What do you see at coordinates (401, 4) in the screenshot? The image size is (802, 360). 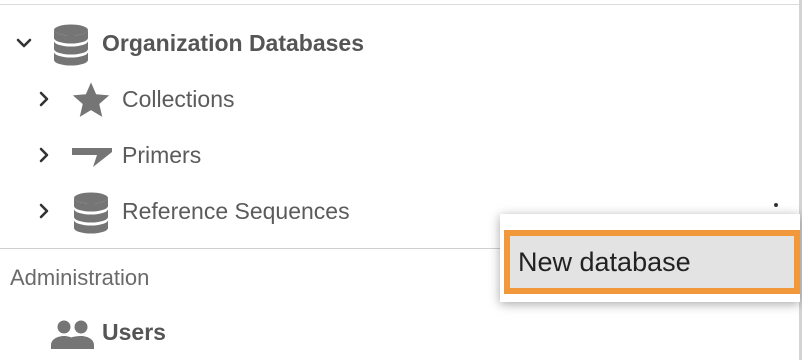 I see `top-divider` at bounding box center [401, 4].